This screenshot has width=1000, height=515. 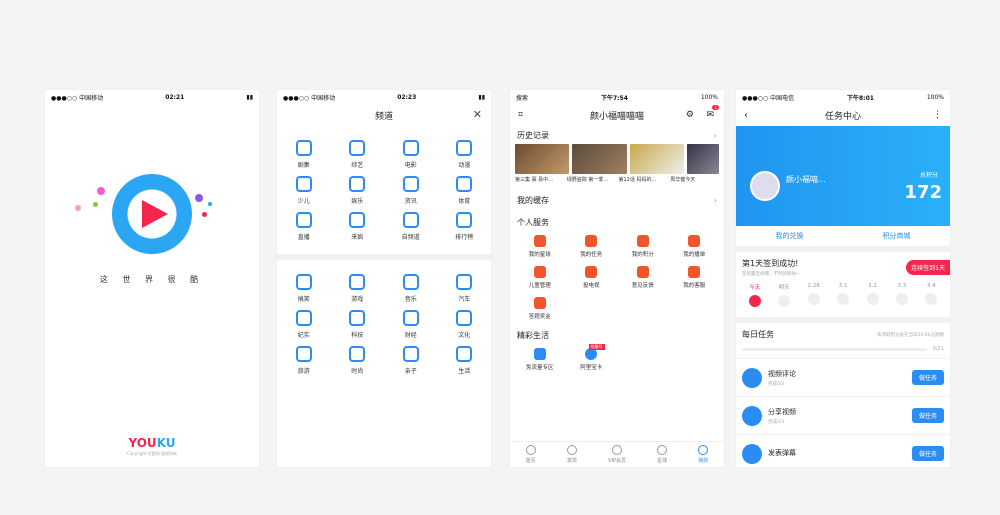 I want to click on tab-2: VIP会员, so click(x=617, y=454).